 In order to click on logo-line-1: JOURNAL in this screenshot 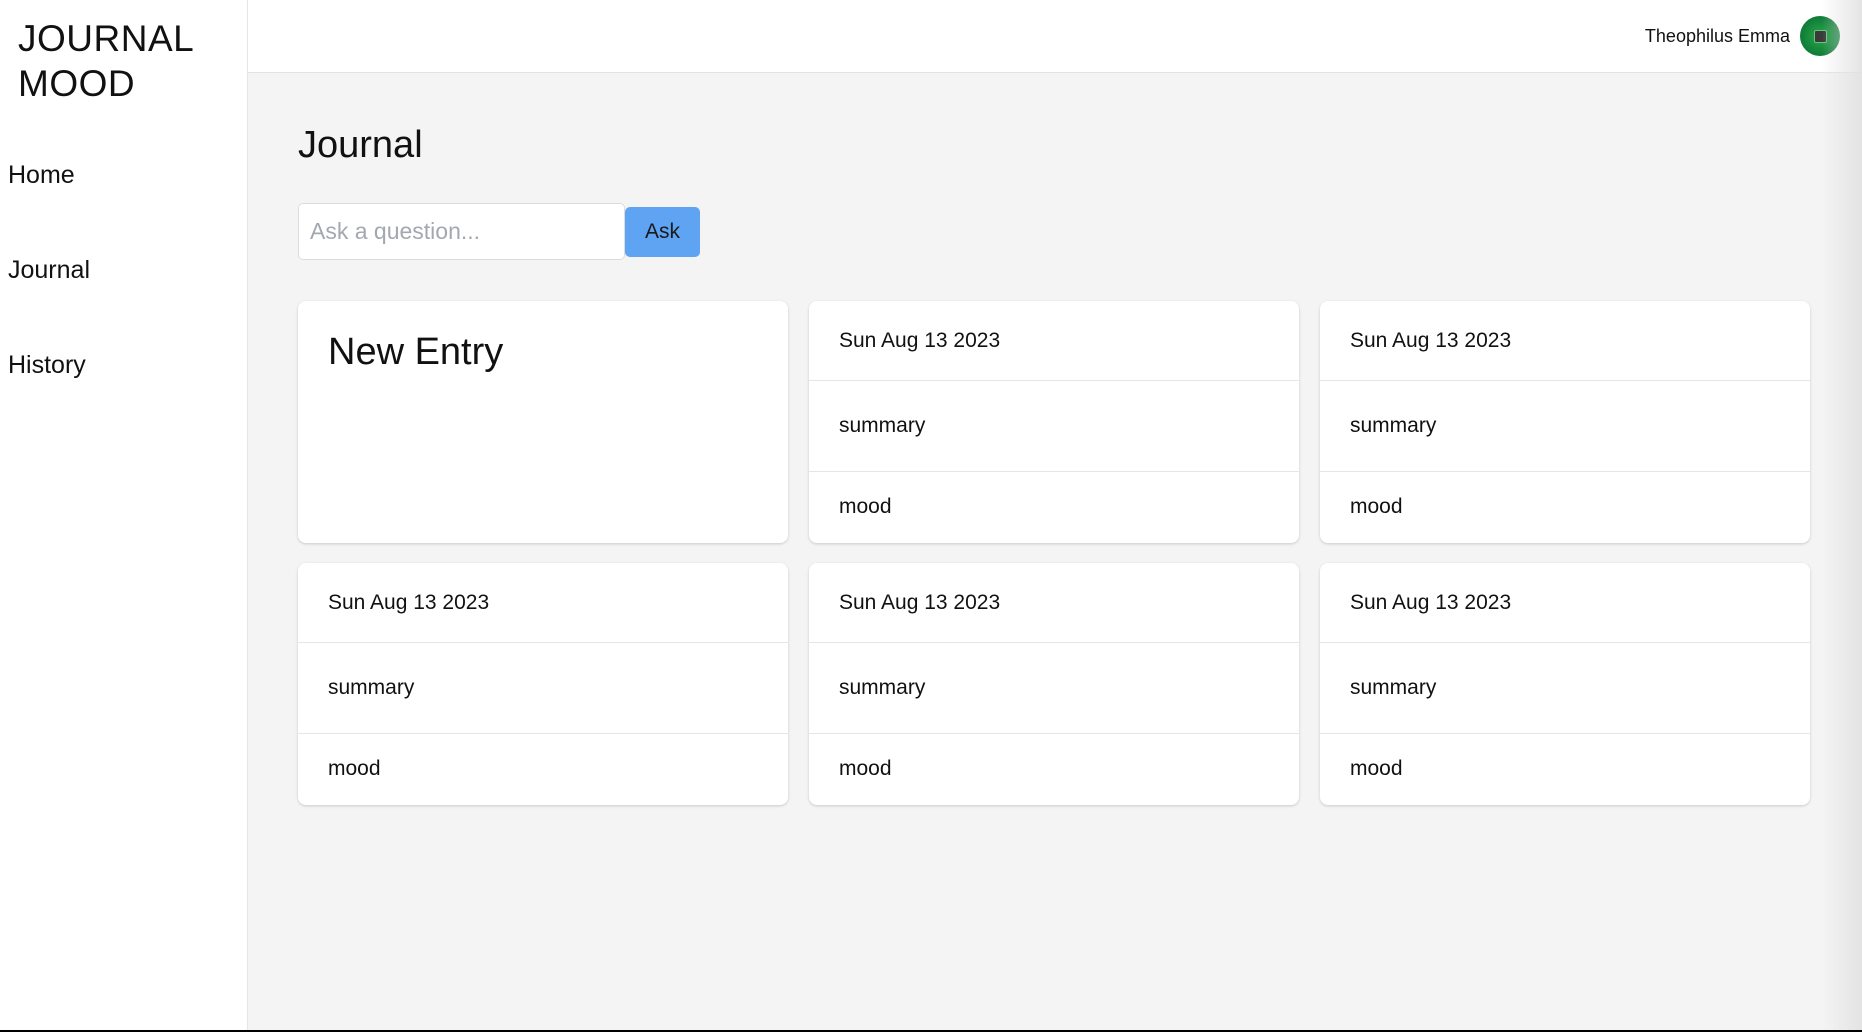, I will do `click(106, 38)`.